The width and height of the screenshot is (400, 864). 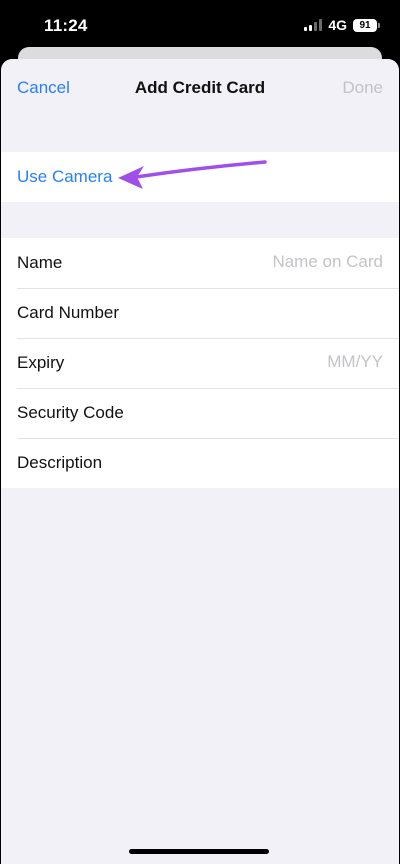 What do you see at coordinates (283, 362) in the screenshot?
I see `expiry-field` at bounding box center [283, 362].